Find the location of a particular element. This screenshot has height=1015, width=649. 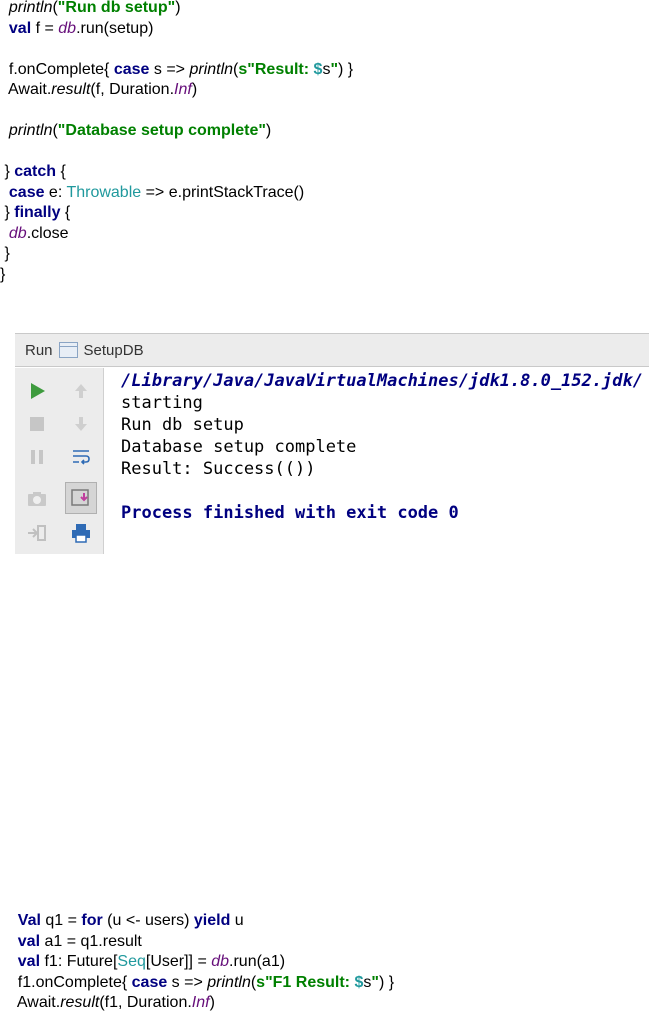

stop-icon is located at coordinates (37, 424).